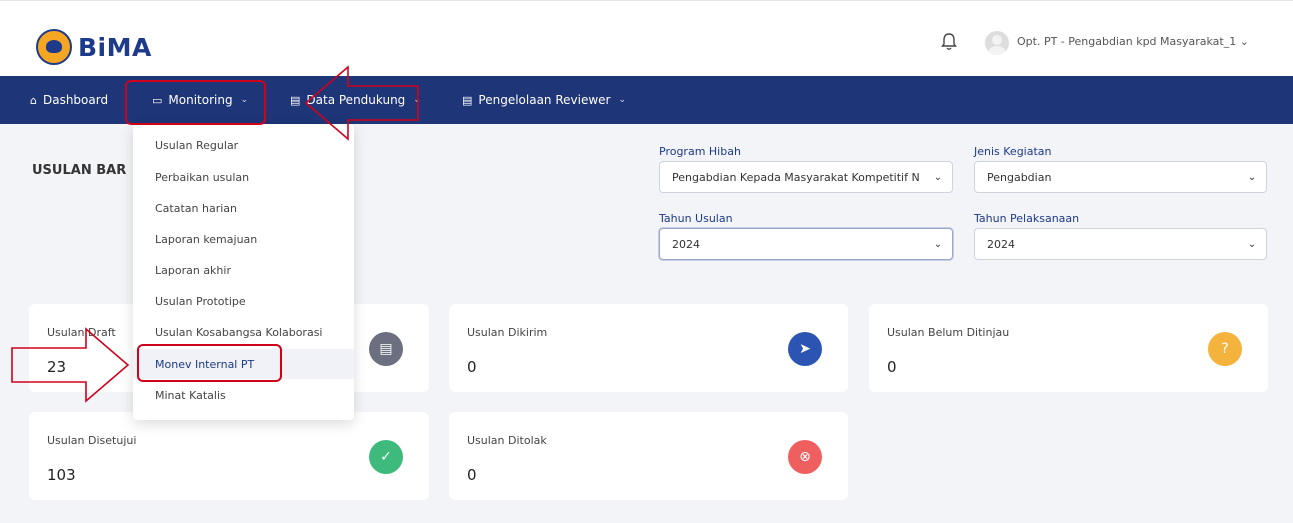 Image resolution: width=1293 pixels, height=523 pixels. Describe the element at coordinates (648, 456) in the screenshot. I see `card-usulan-ditolak: Usulan Ditolak 0 ⊗` at that location.